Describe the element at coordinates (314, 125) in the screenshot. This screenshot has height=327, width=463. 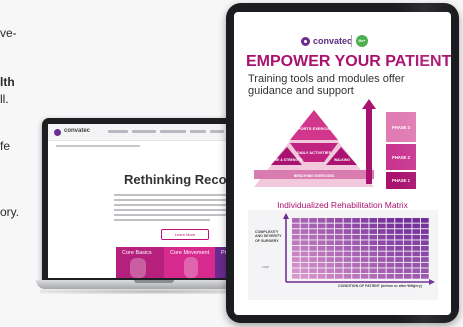
I see `pyramid-top` at that location.